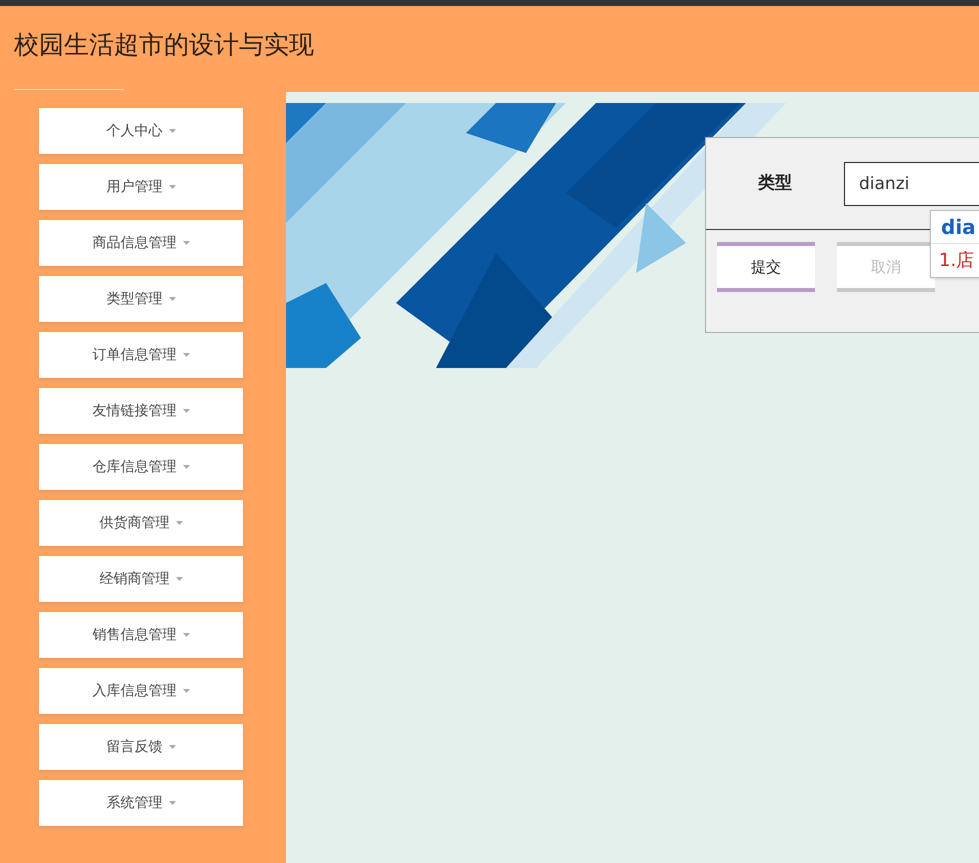 Image resolution: width=979 pixels, height=863 pixels. I want to click on sidebar-menu-item: 系统管理, so click(141, 803).